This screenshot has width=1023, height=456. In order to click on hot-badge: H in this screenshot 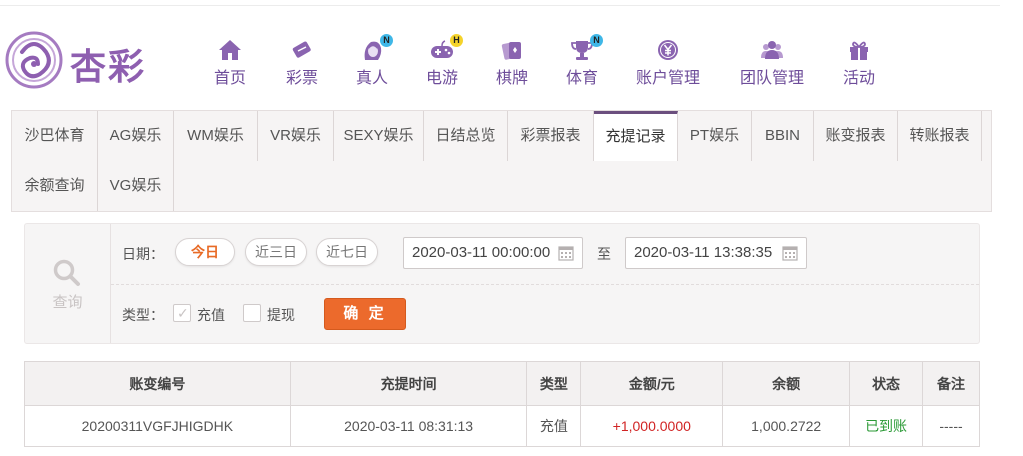, I will do `click(456, 40)`.